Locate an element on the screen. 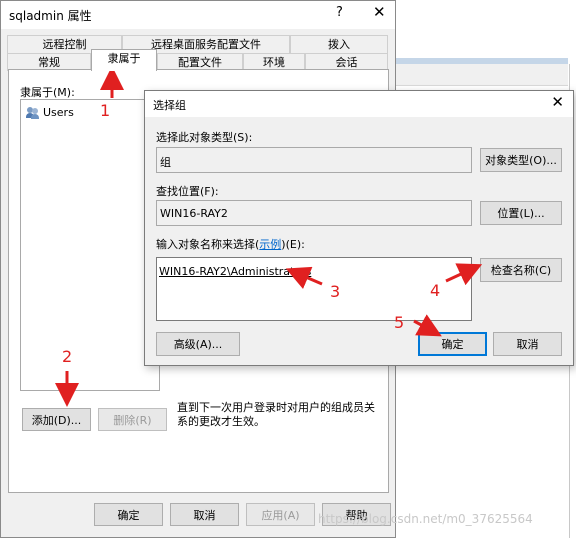 This screenshot has height=538, width=576. remove-button: 删除(R) is located at coordinates (132, 419).